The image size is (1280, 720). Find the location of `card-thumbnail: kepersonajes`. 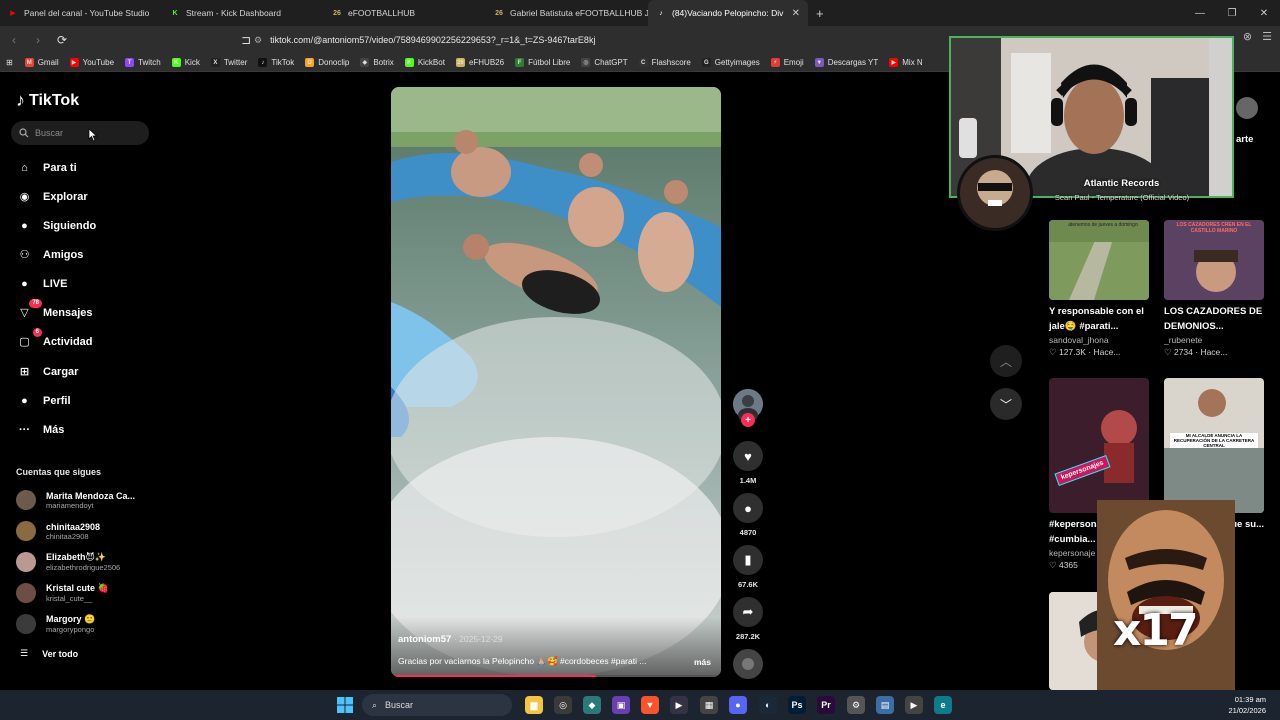

card-thumbnail: kepersonajes is located at coordinates (1099, 445).